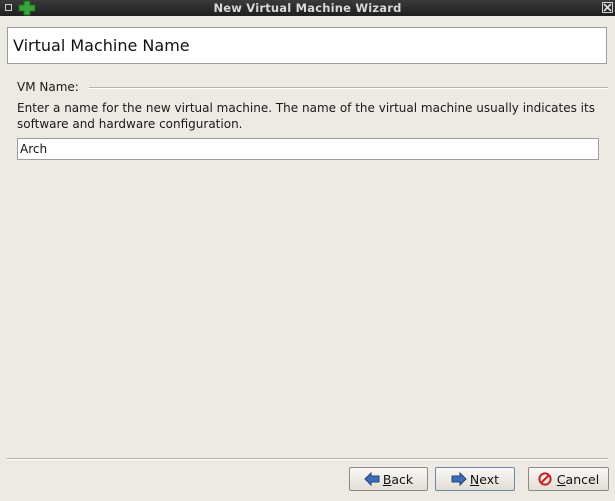  Describe the element at coordinates (484, 479) in the screenshot. I see `next-button-label: Next` at that location.